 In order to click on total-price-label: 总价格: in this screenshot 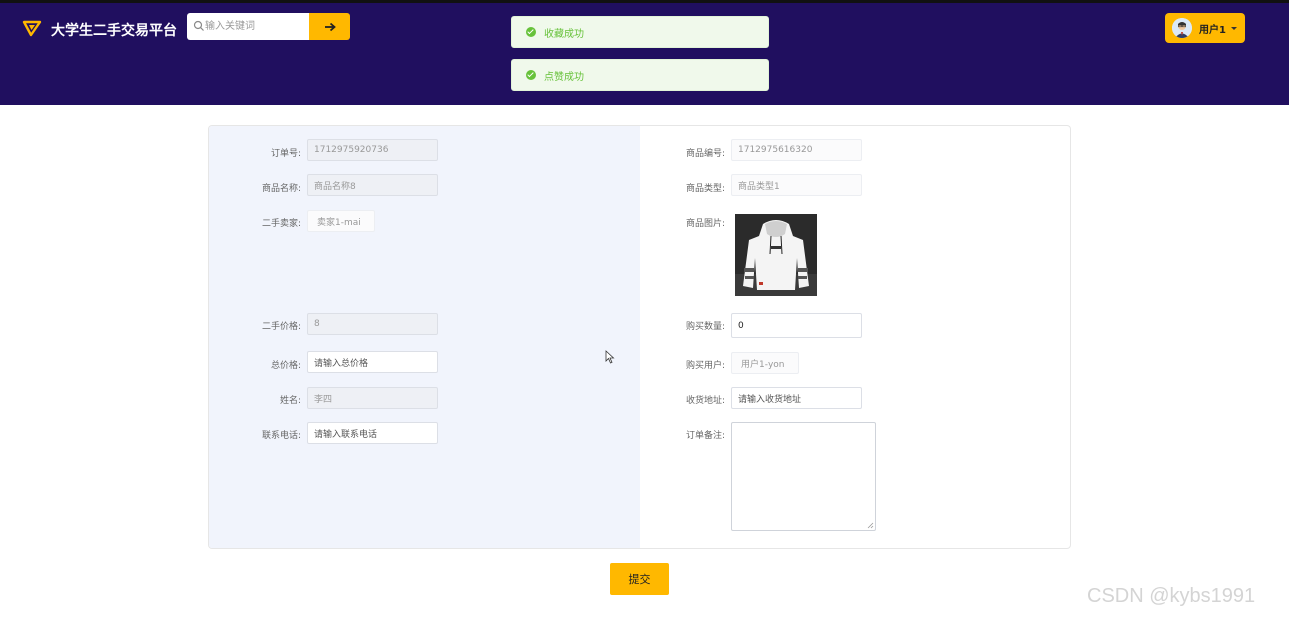, I will do `click(285, 366)`.